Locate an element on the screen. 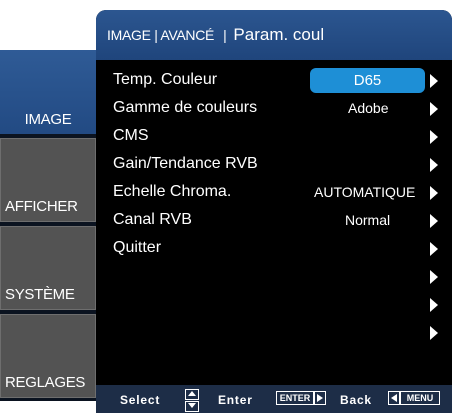  back-hint-label: Back is located at coordinates (356, 400).